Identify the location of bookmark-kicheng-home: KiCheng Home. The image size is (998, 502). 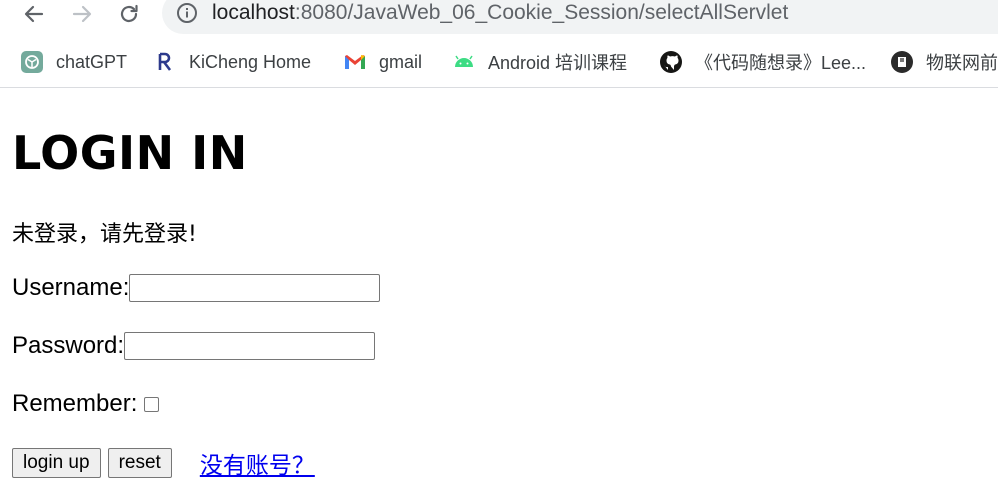
(232, 62).